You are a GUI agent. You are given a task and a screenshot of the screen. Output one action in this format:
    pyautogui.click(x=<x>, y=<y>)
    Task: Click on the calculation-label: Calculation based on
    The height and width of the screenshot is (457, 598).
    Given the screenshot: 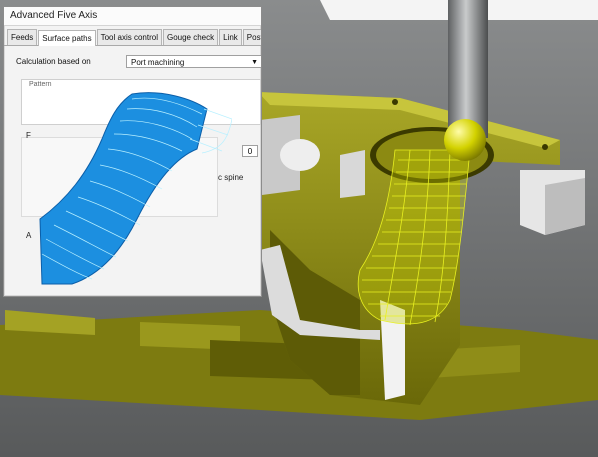 What is the action you would take?
    pyautogui.click(x=53, y=61)
    